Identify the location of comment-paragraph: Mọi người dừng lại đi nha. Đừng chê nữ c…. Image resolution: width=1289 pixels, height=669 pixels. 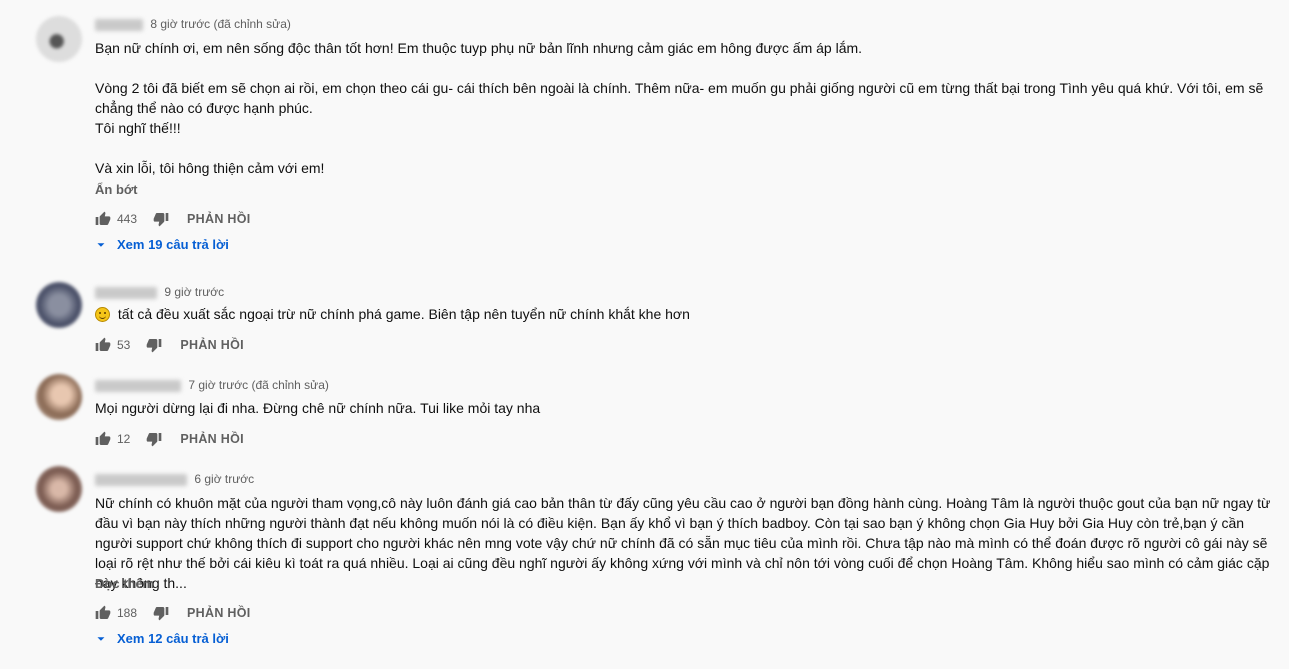
(318, 408).